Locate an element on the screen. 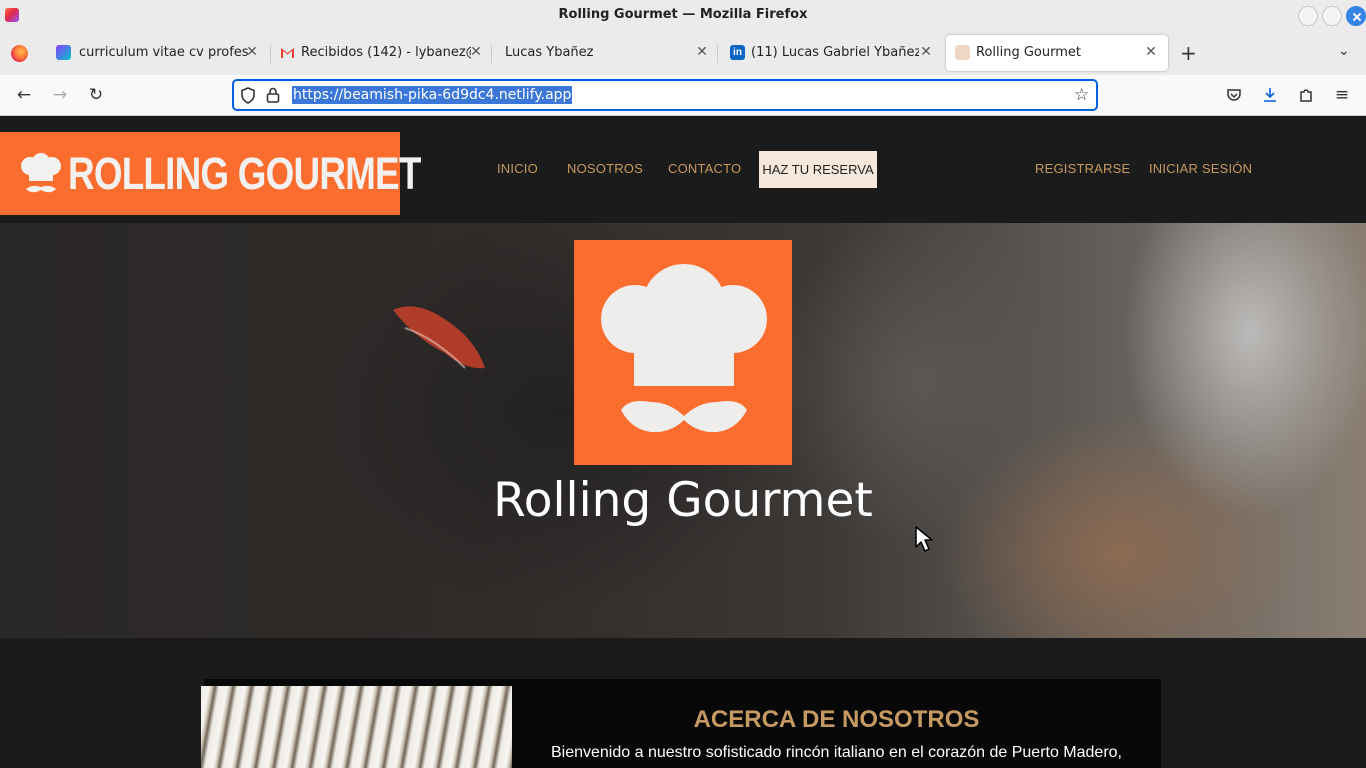 The image size is (1366, 768). reserve-button-label: HAZ TU RESERVA is located at coordinates (818, 169).